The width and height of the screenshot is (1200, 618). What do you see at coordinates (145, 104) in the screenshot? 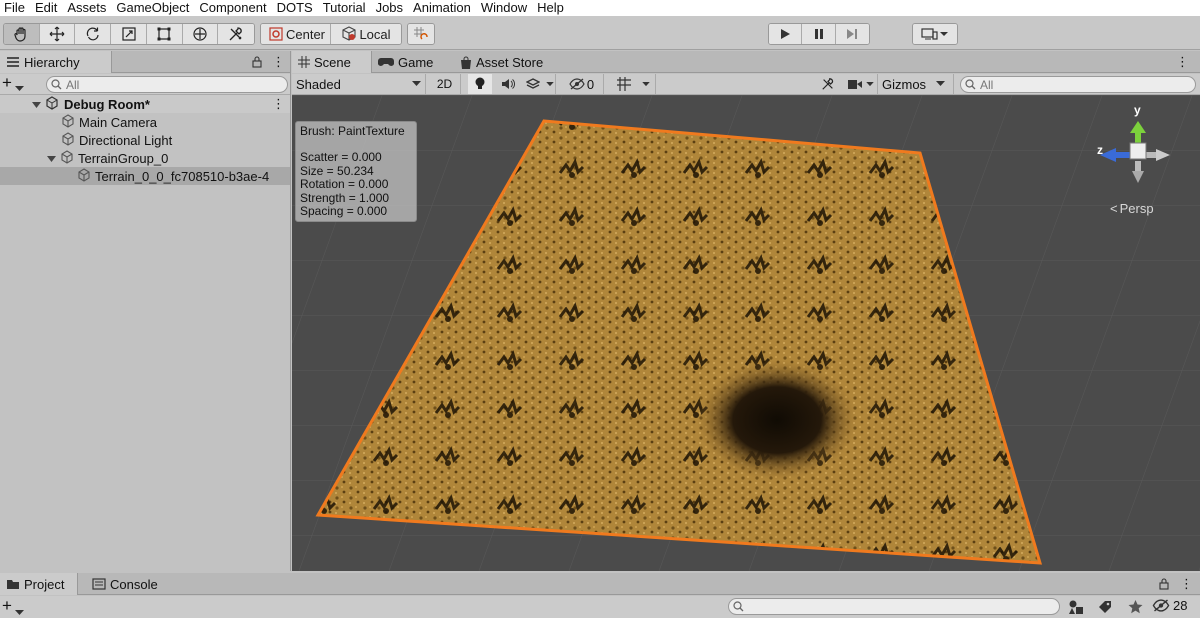
I see `scene-root-row: Debug Room* ⋮` at bounding box center [145, 104].